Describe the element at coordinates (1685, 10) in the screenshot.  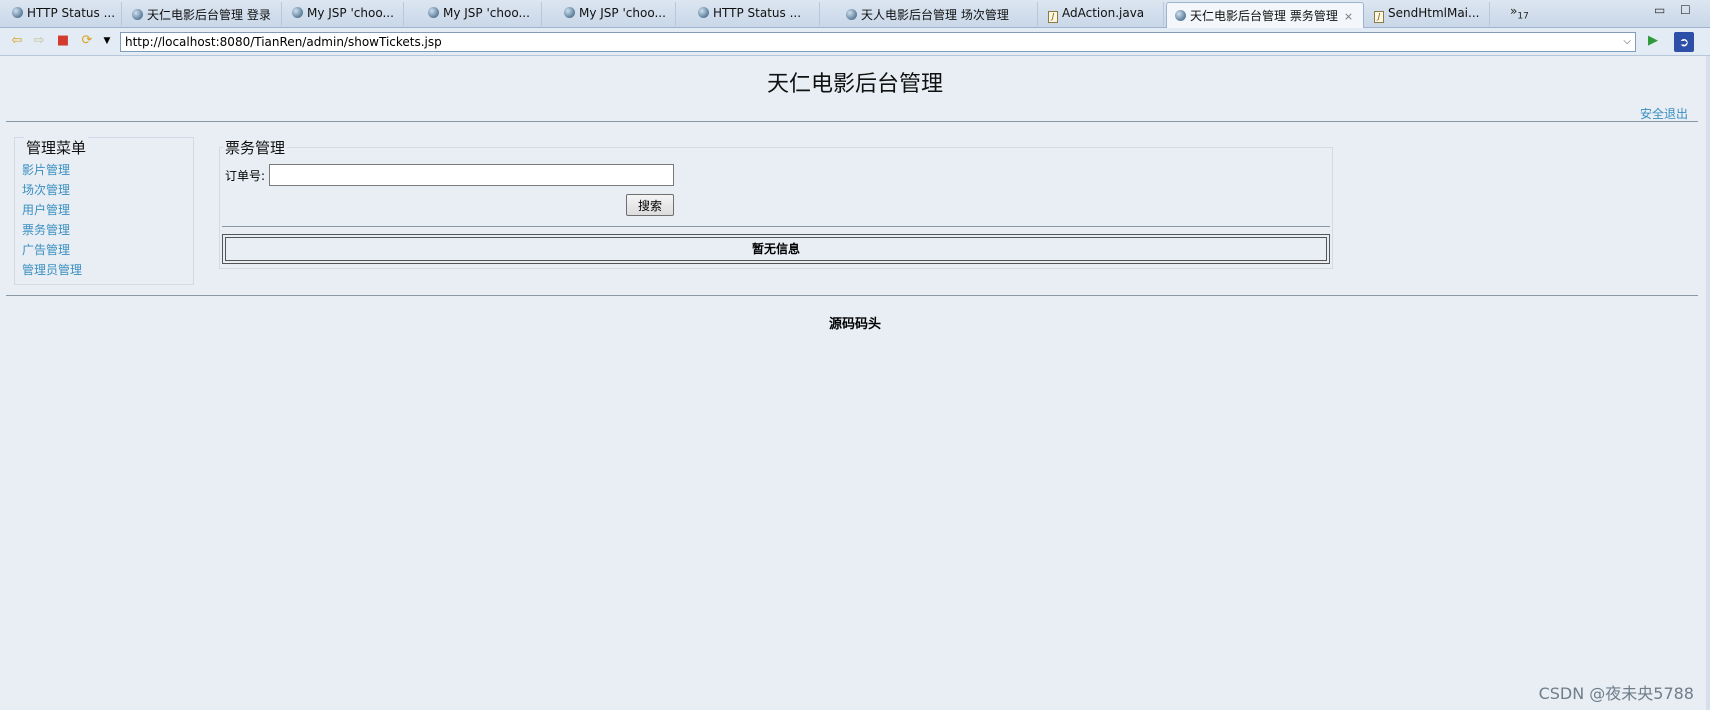
I see `maximize-icon: ☐` at that location.